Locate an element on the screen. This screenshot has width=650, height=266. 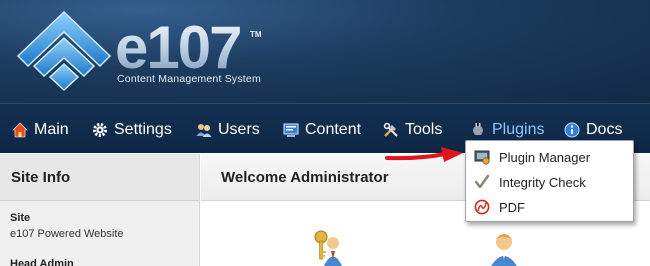
nav-main: Main is located at coordinates (40, 130).